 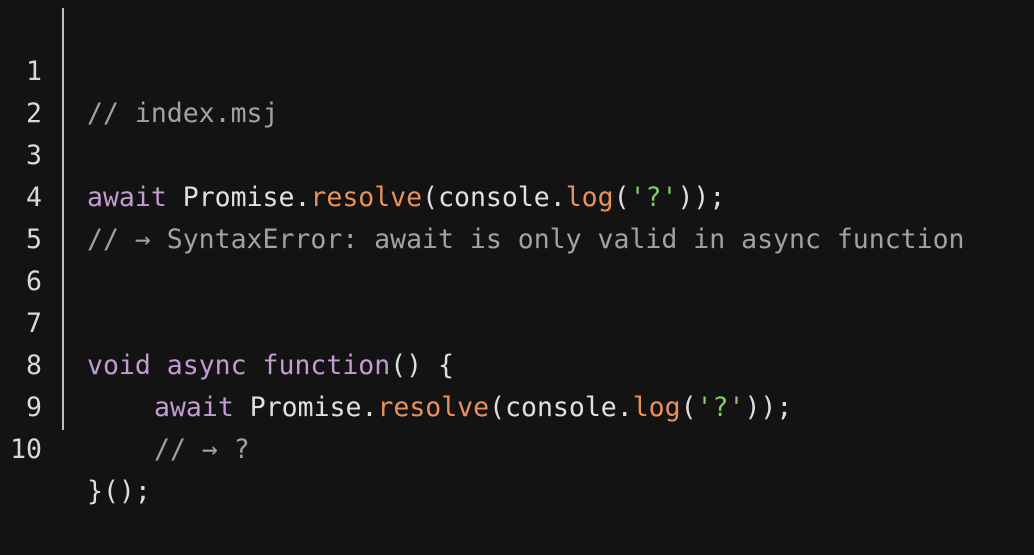 What do you see at coordinates (75, 447) in the screenshot?
I see `code-line-10: 10 }();` at bounding box center [75, 447].